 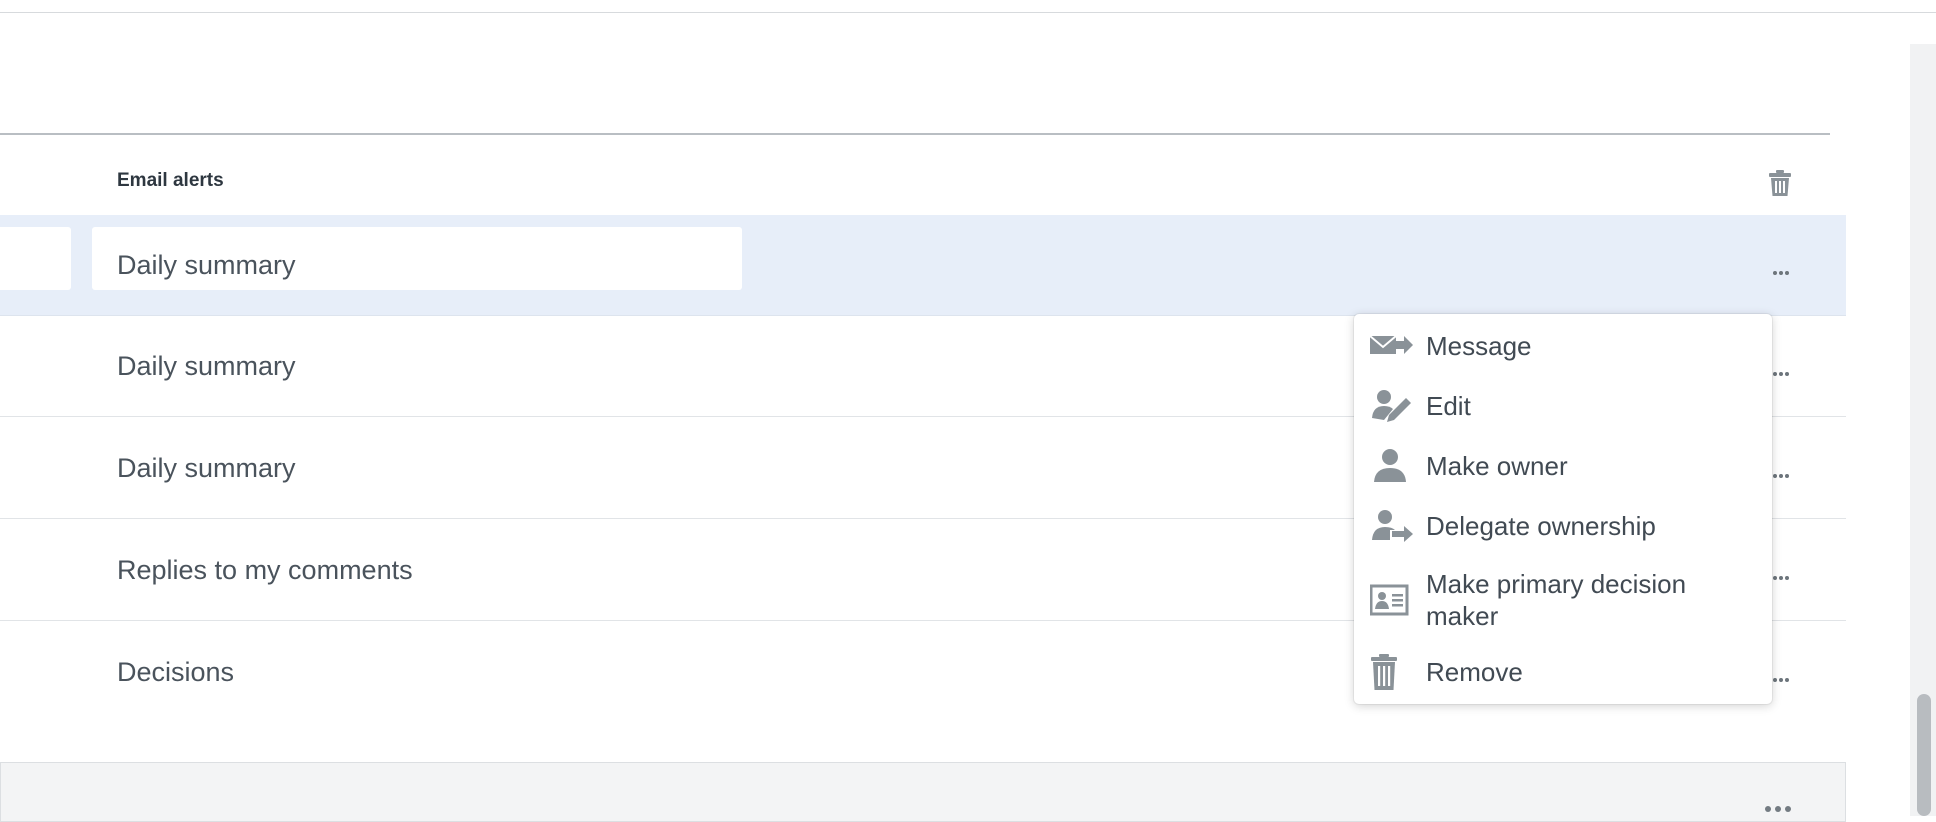 I want to click on menu-item-delegate-ownership: Delegate ownership, so click(x=1563, y=526).